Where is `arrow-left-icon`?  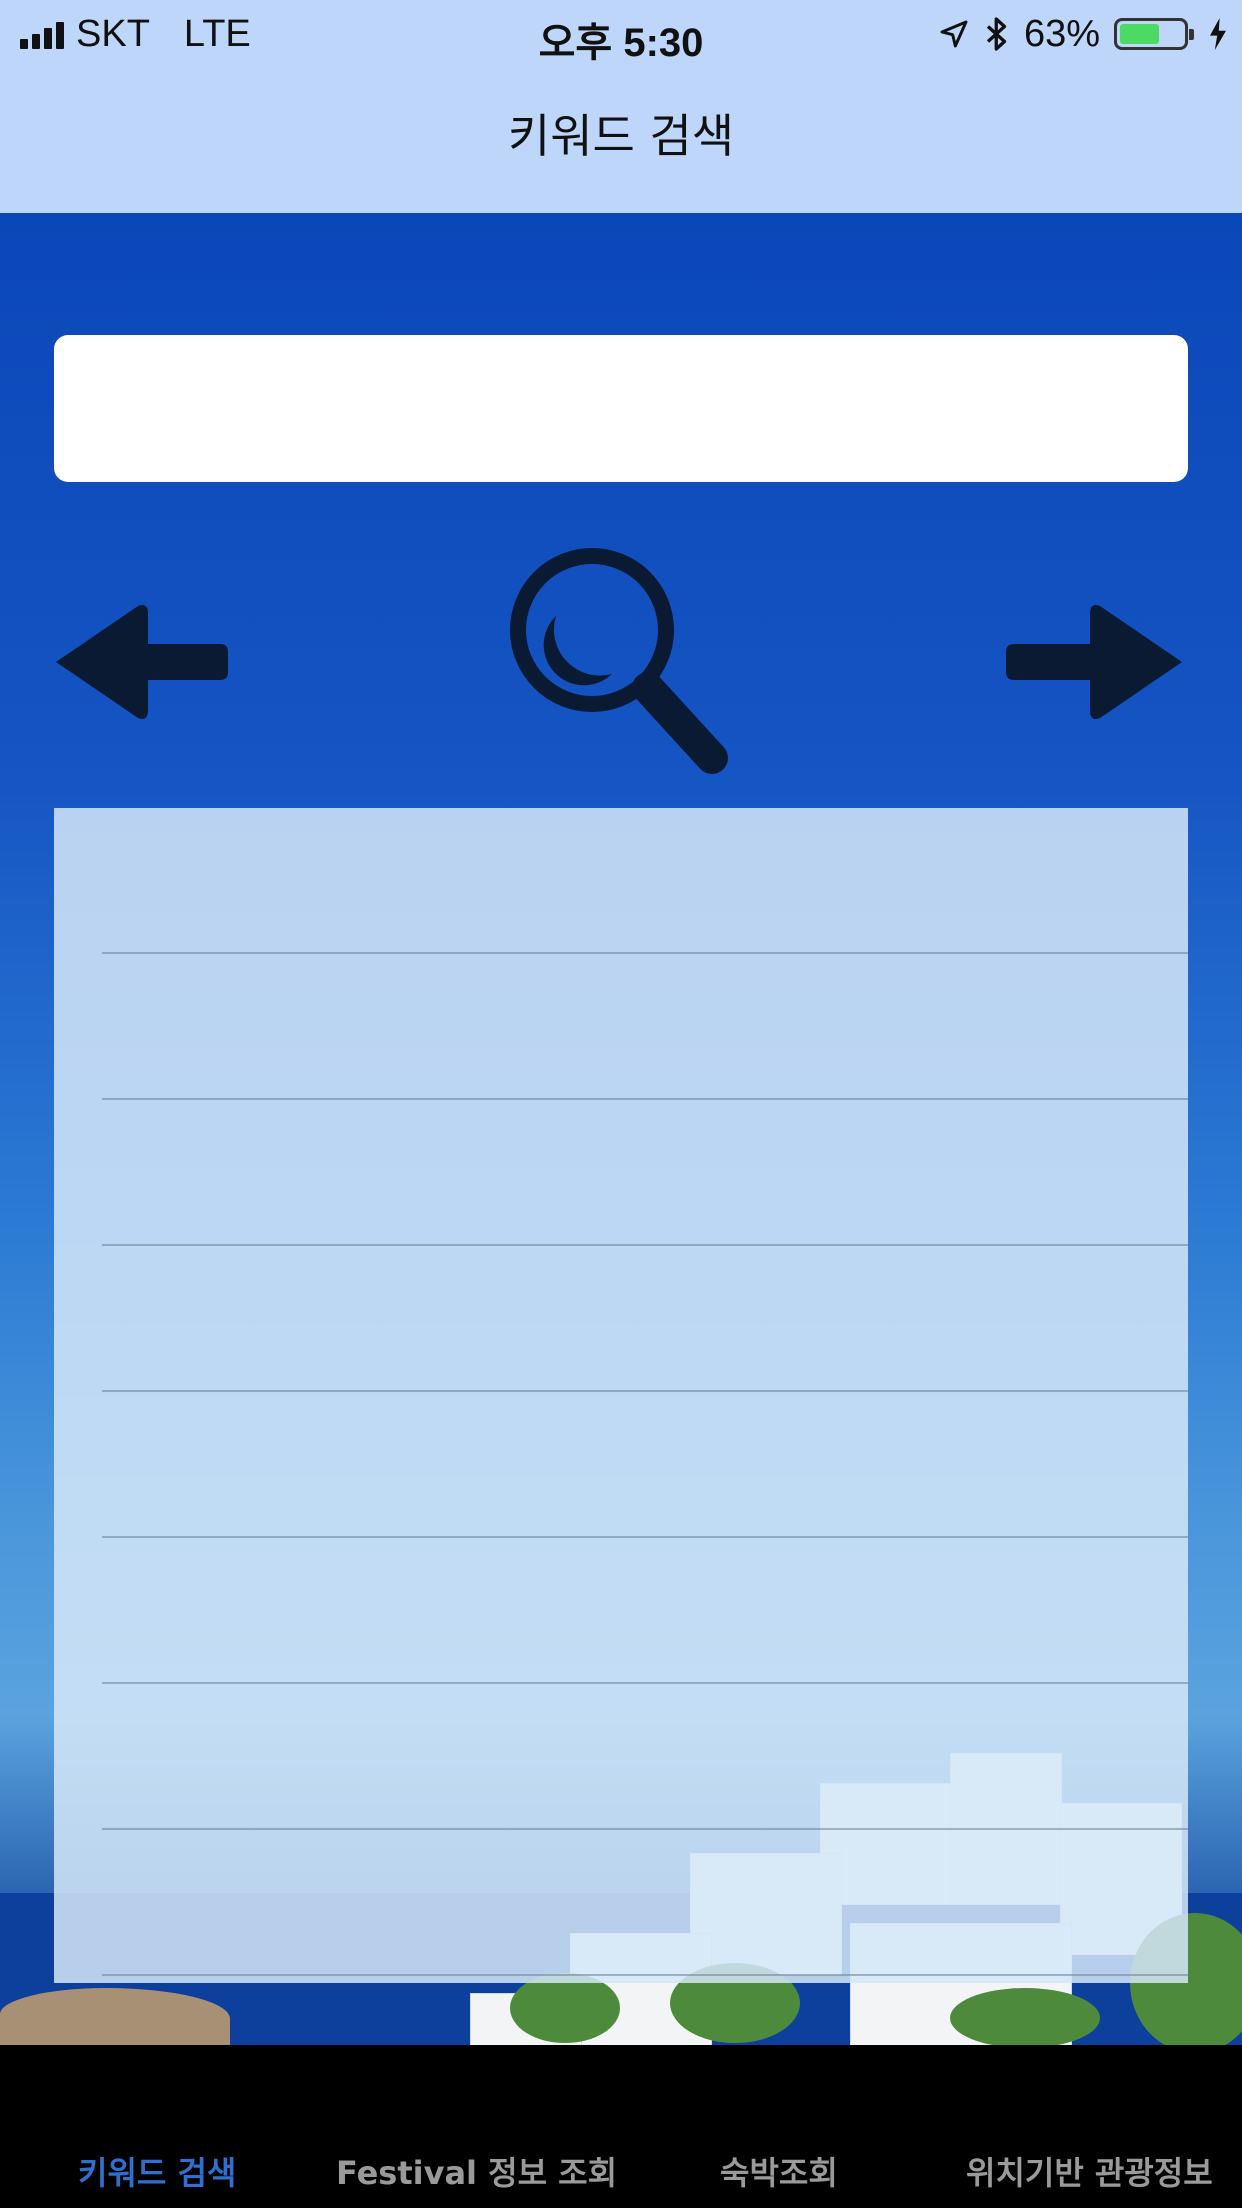
arrow-left-icon is located at coordinates (142, 662).